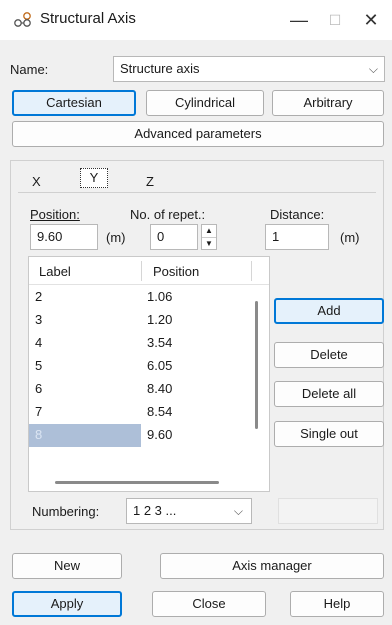 The width and height of the screenshot is (392, 625). Describe the element at coordinates (168, 214) in the screenshot. I see `repetitions-label: No. of repet.:` at that location.